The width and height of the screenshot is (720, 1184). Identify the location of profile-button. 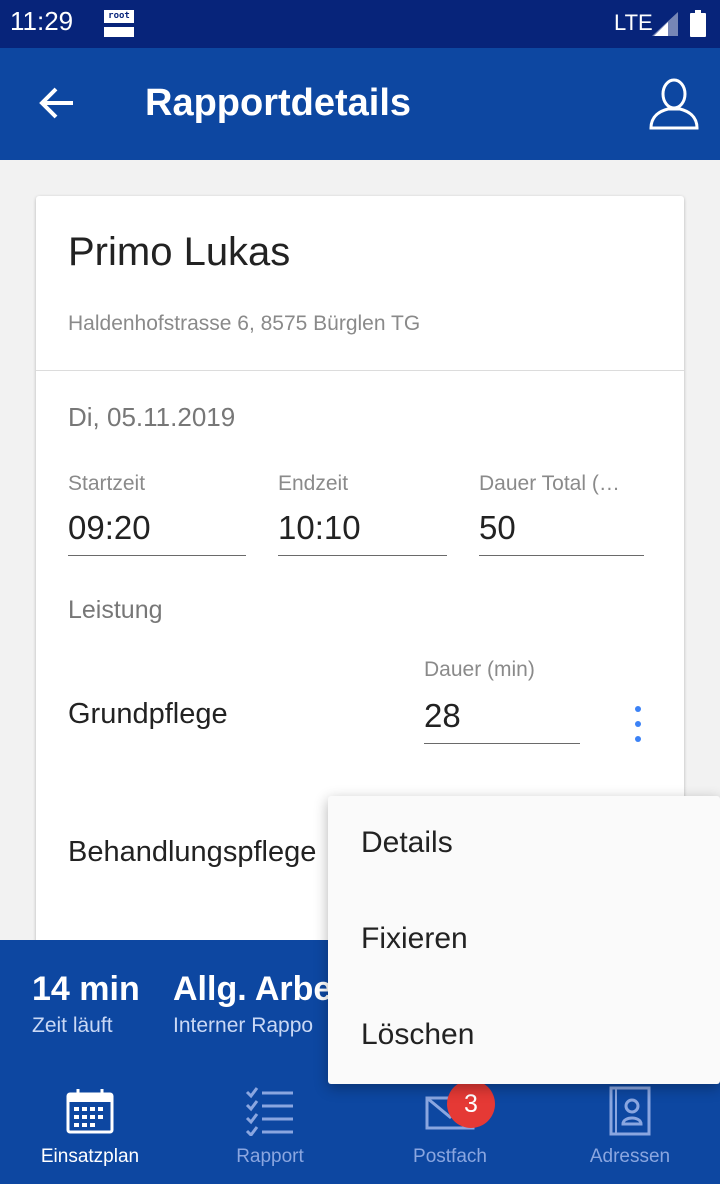
(674, 104).